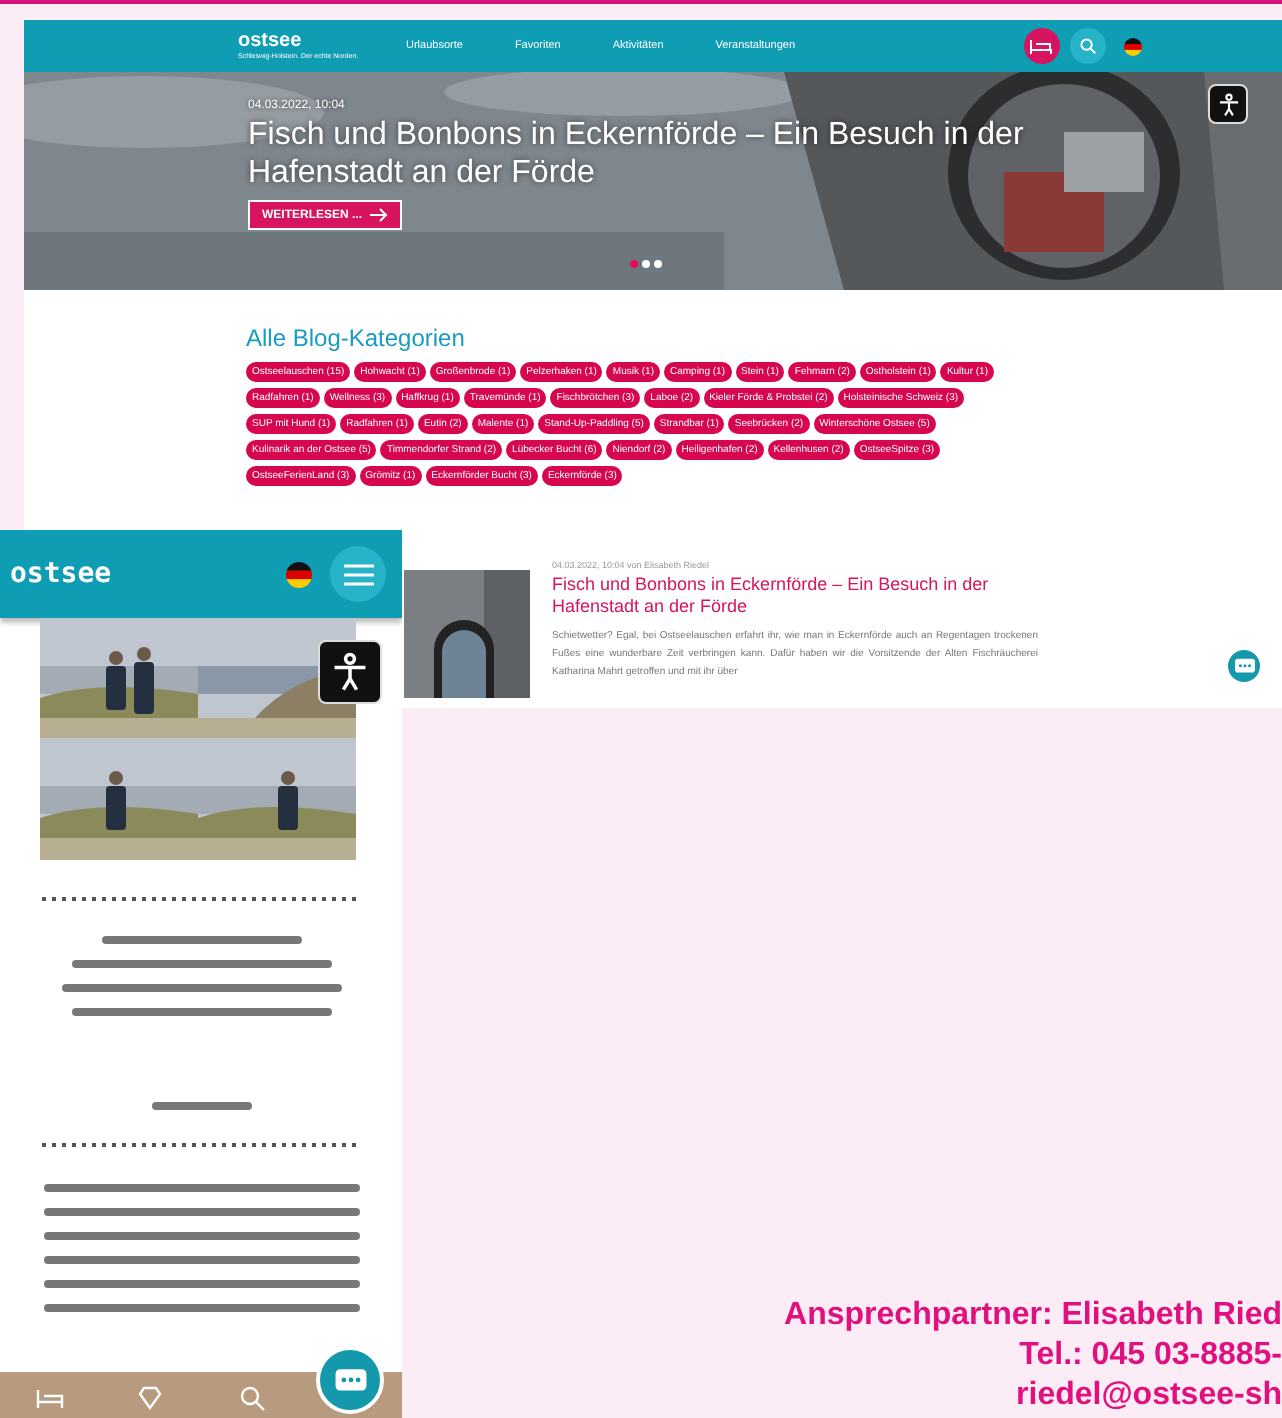  Describe the element at coordinates (356, 338) in the screenshot. I see `section-title: Alle Blog-Kategorien` at that location.